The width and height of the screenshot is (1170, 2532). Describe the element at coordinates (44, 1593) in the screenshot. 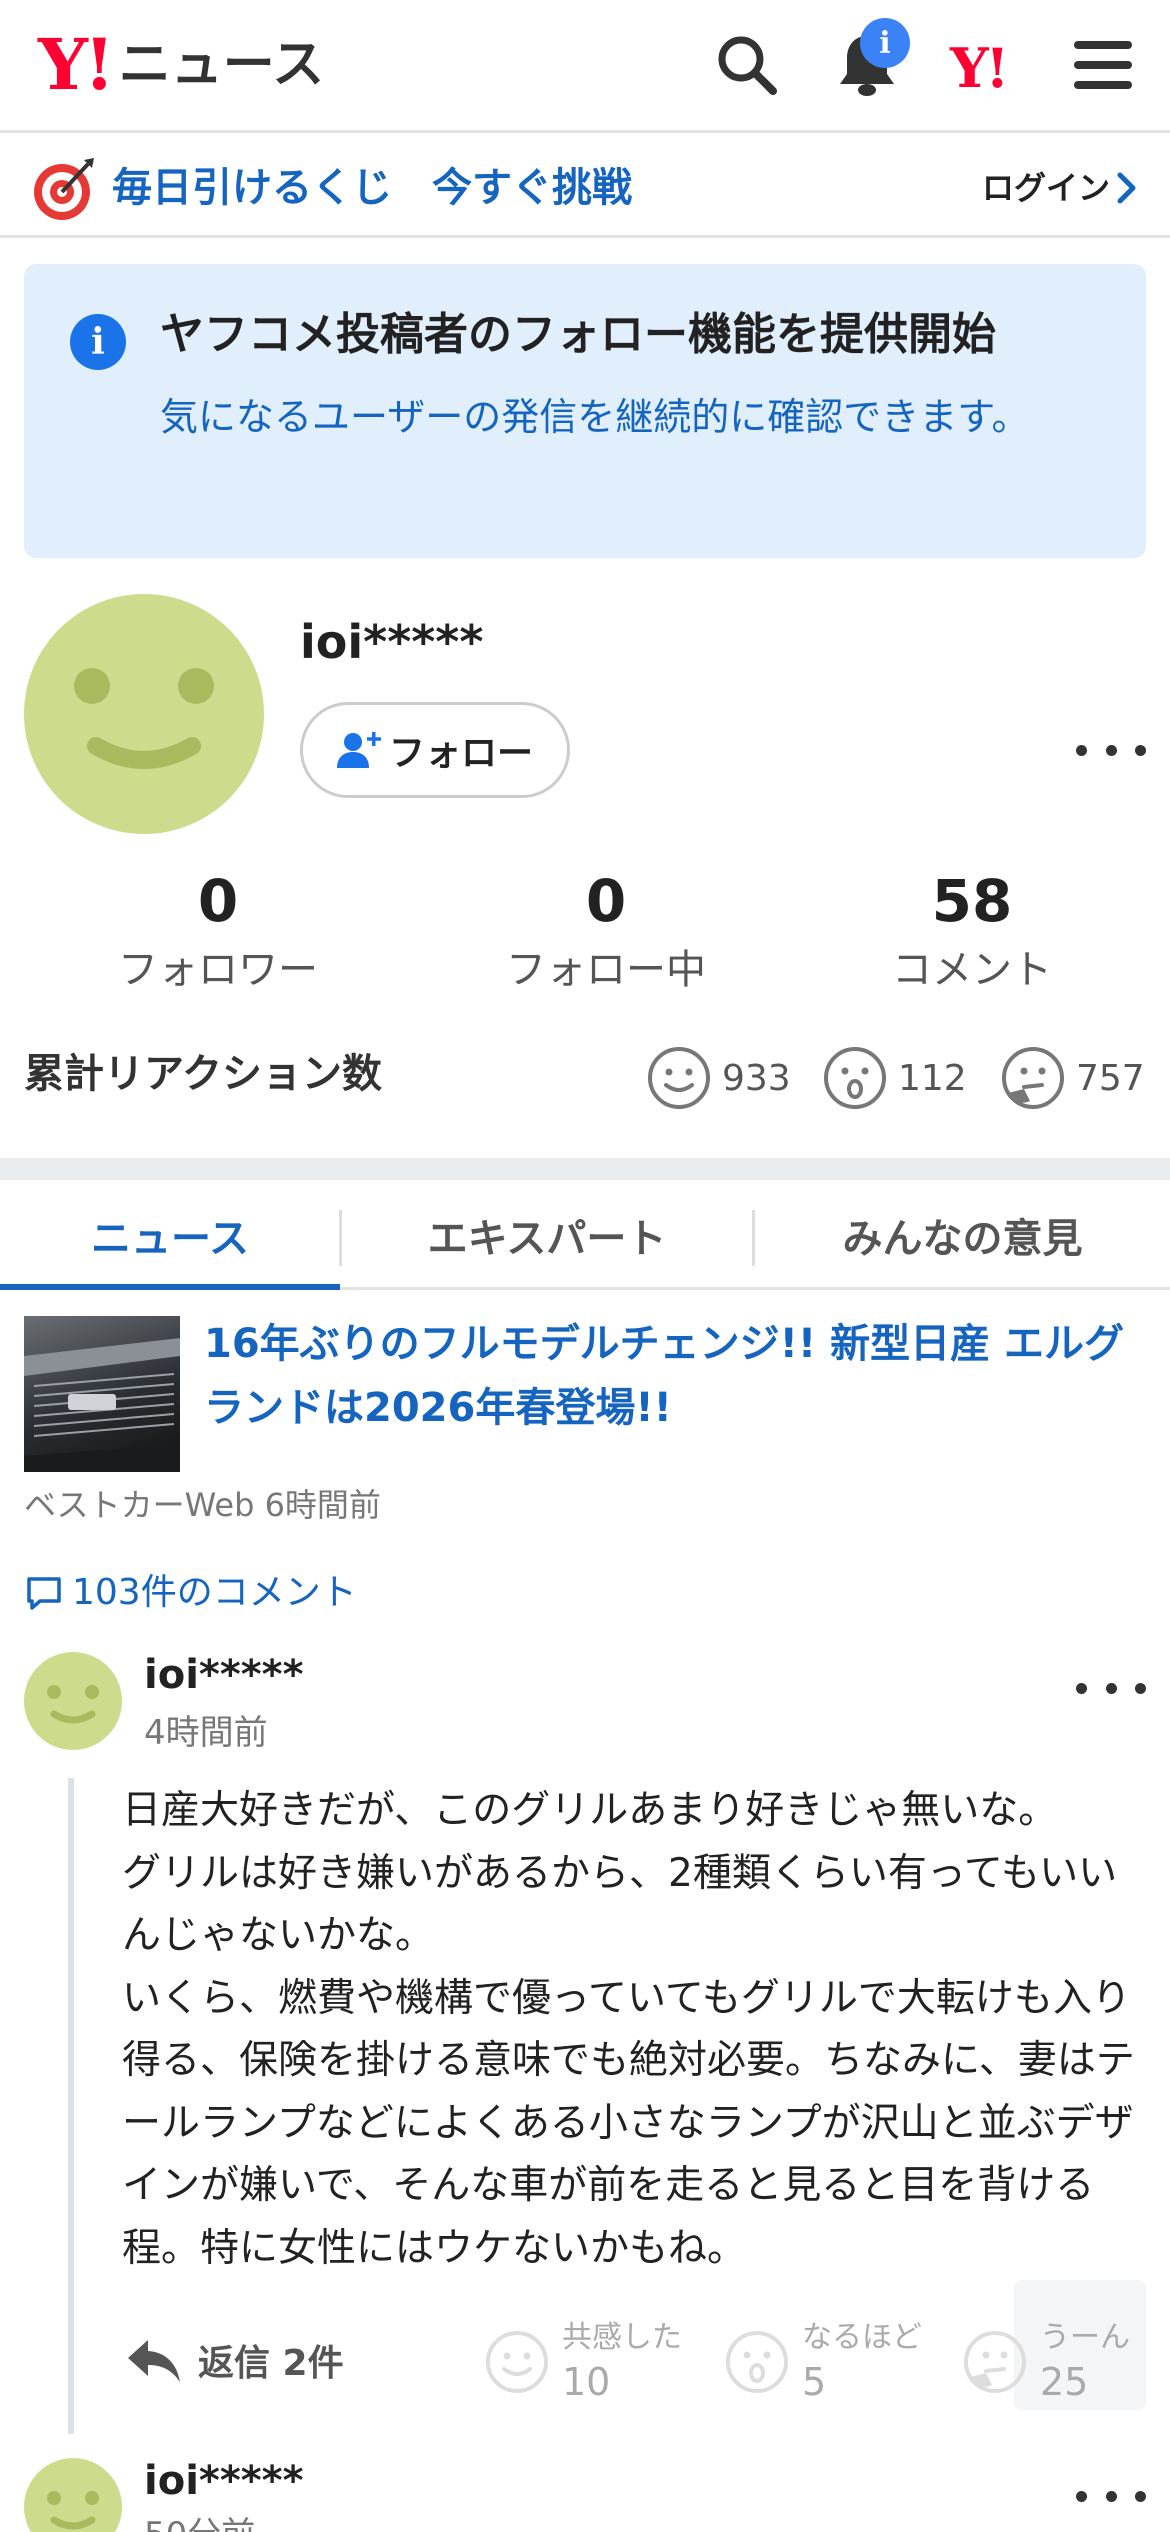

I see `comment-bubble-icon` at that location.